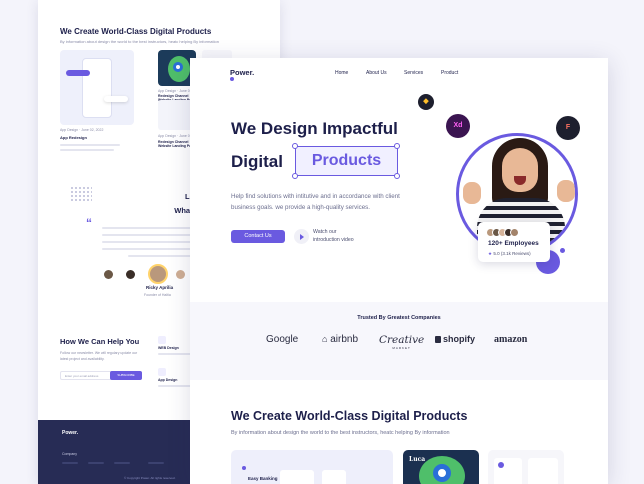  Describe the element at coordinates (158, 274) in the screenshot. I see `reviewer-avatar-active` at that location.